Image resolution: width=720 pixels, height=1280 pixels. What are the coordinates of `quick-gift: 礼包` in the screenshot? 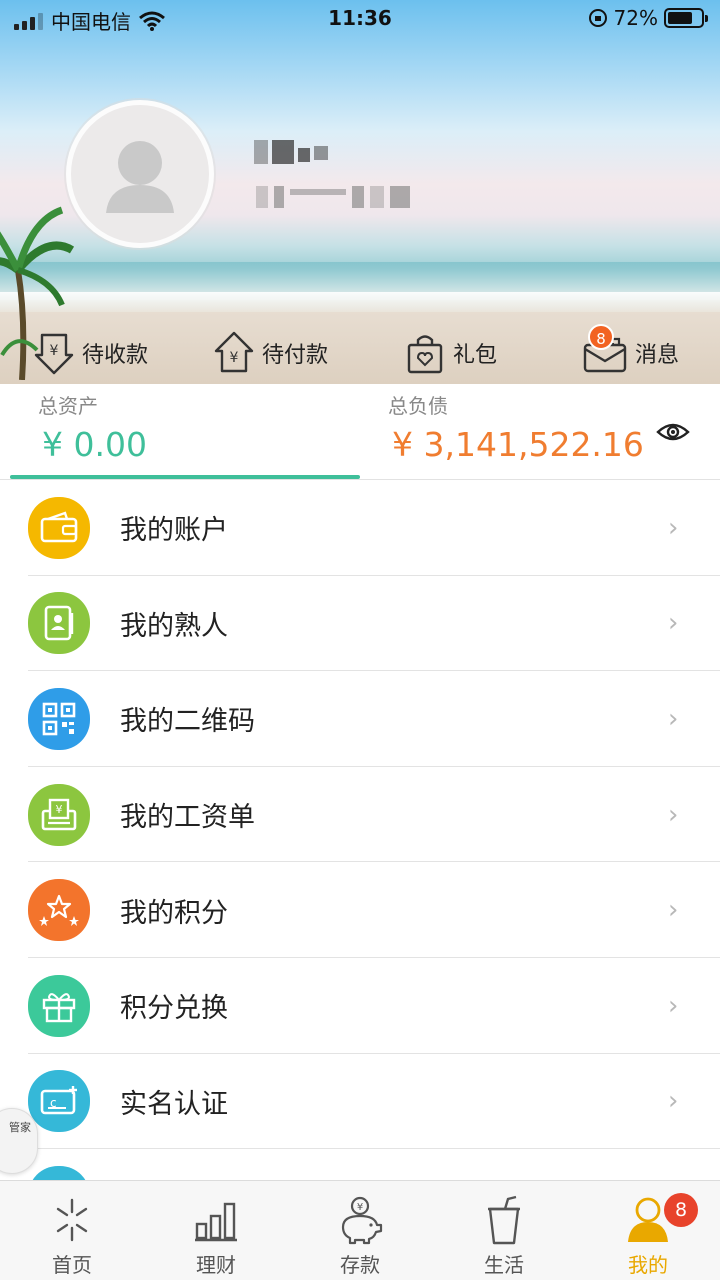 It's located at (450, 353).